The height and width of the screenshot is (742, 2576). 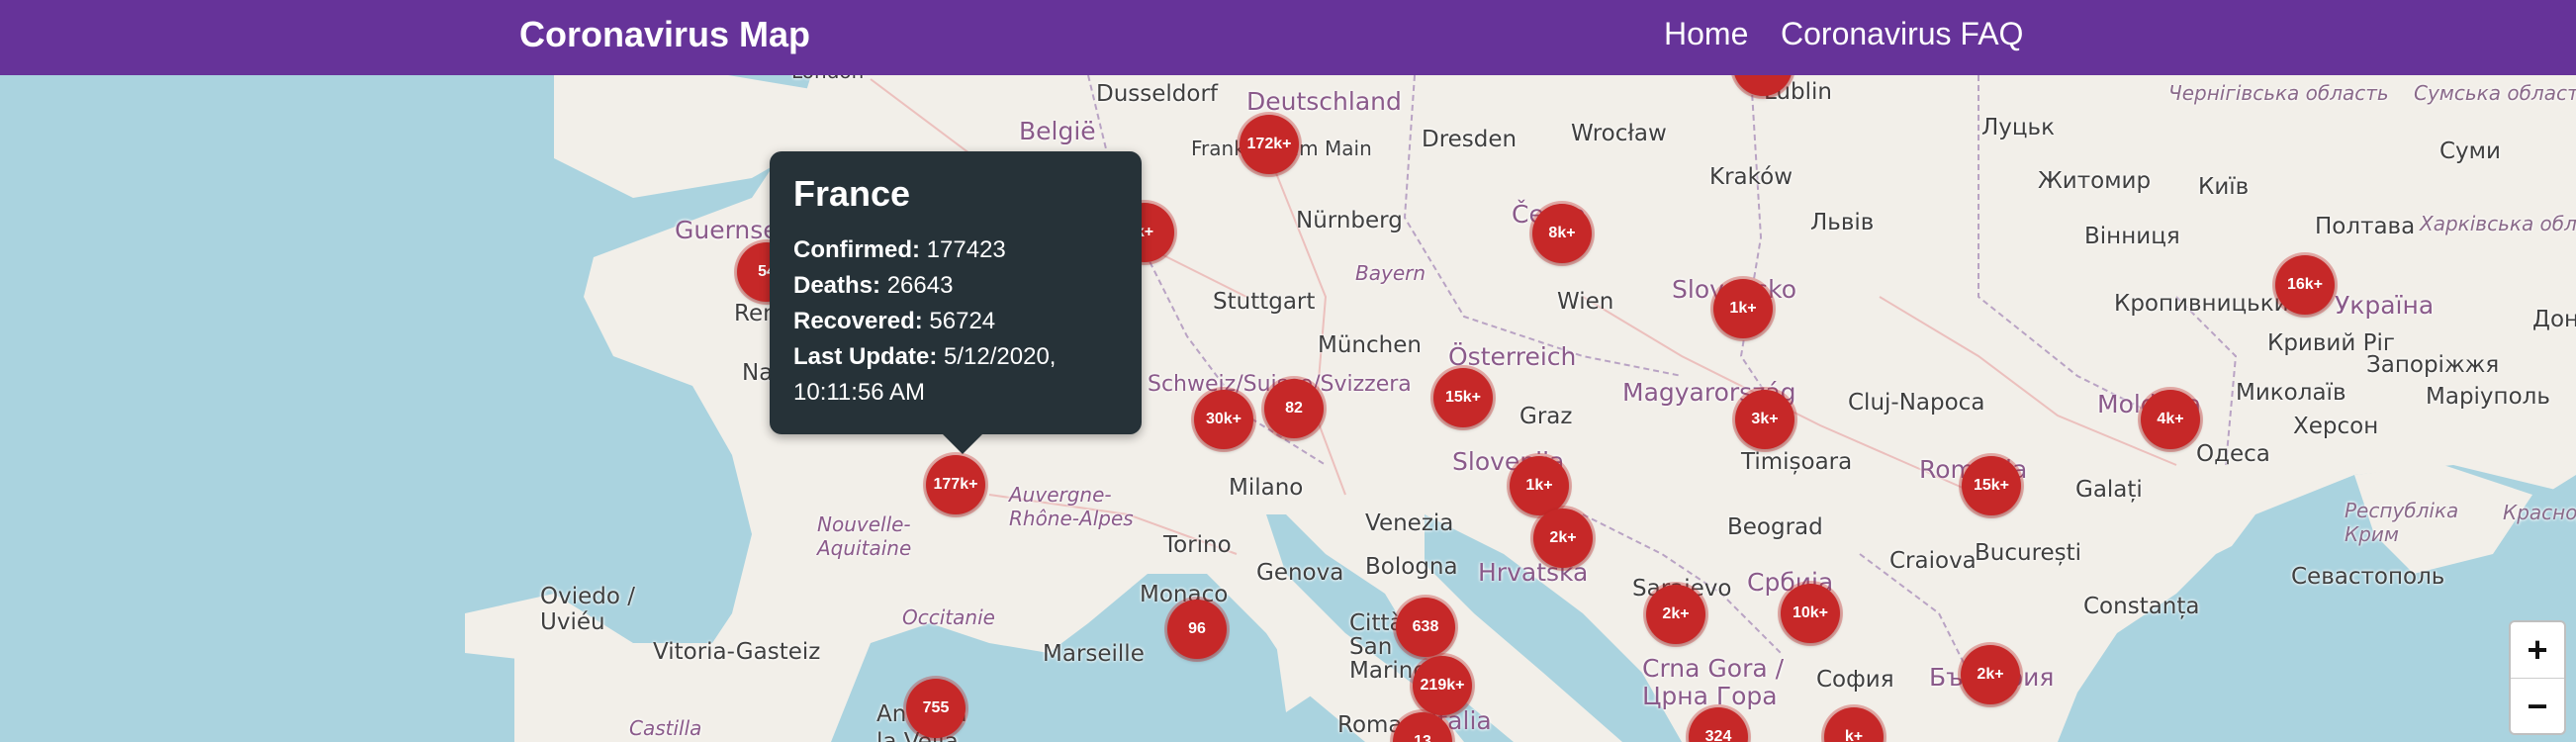 I want to click on place-label: Occitanie, so click(x=949, y=617).